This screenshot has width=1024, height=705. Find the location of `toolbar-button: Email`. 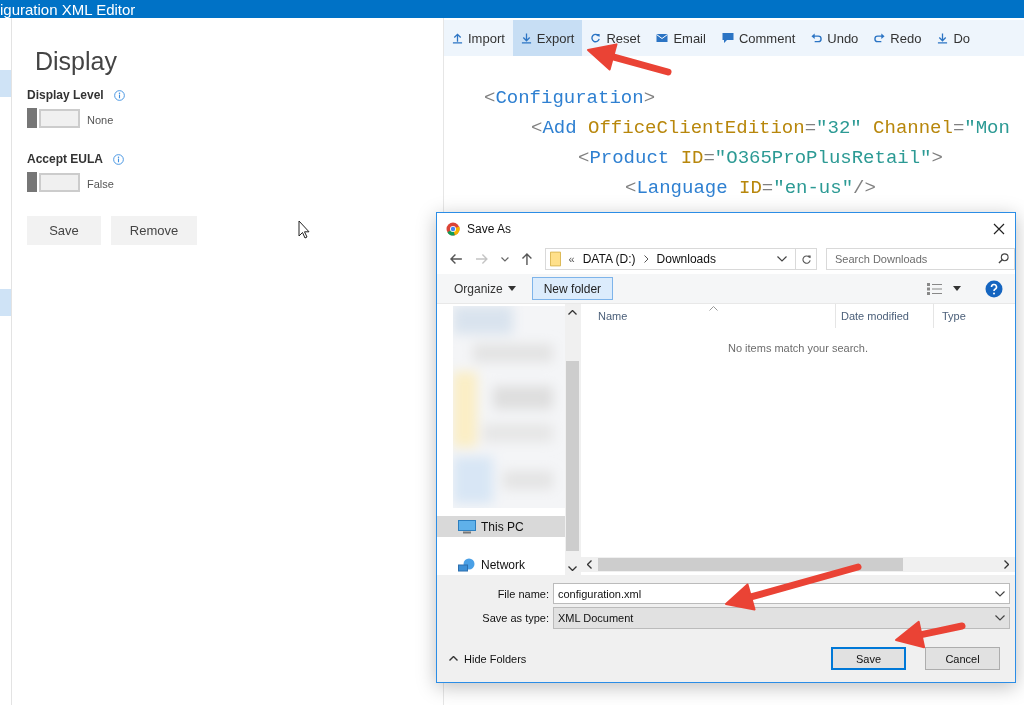

toolbar-button: Email is located at coordinates (681, 38).